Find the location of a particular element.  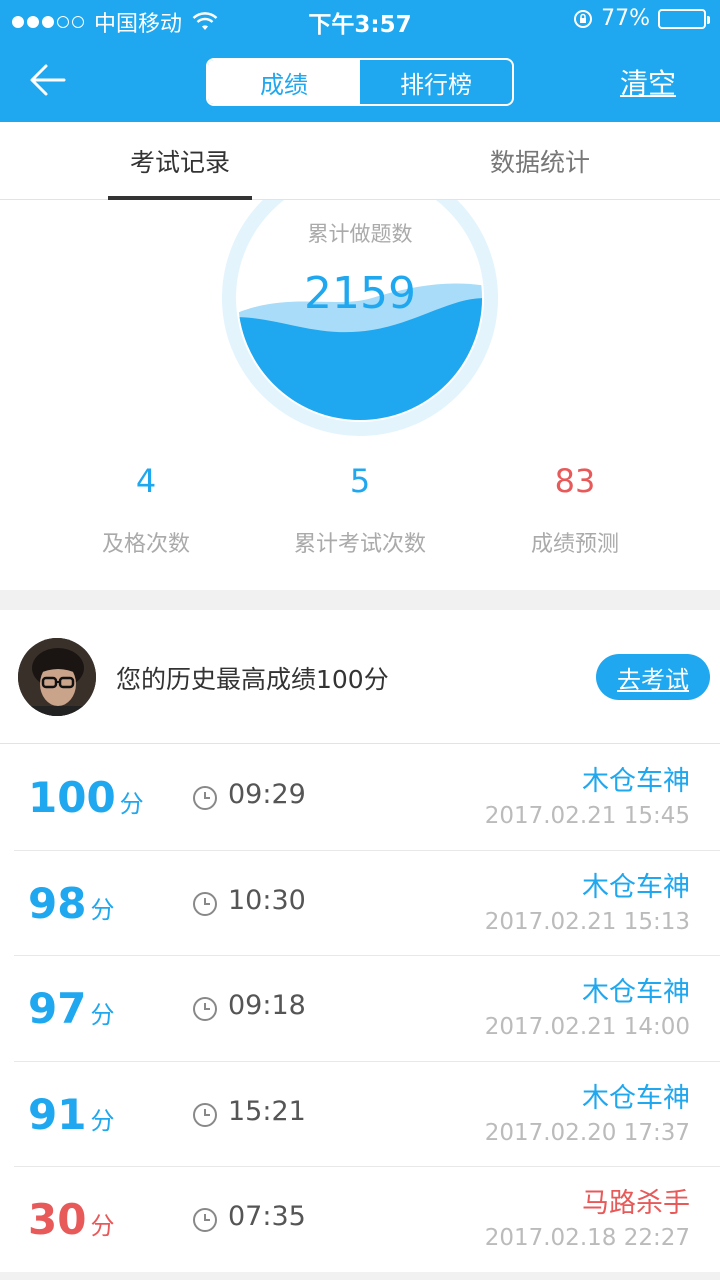

status-right: 77% is located at coordinates (641, 18).